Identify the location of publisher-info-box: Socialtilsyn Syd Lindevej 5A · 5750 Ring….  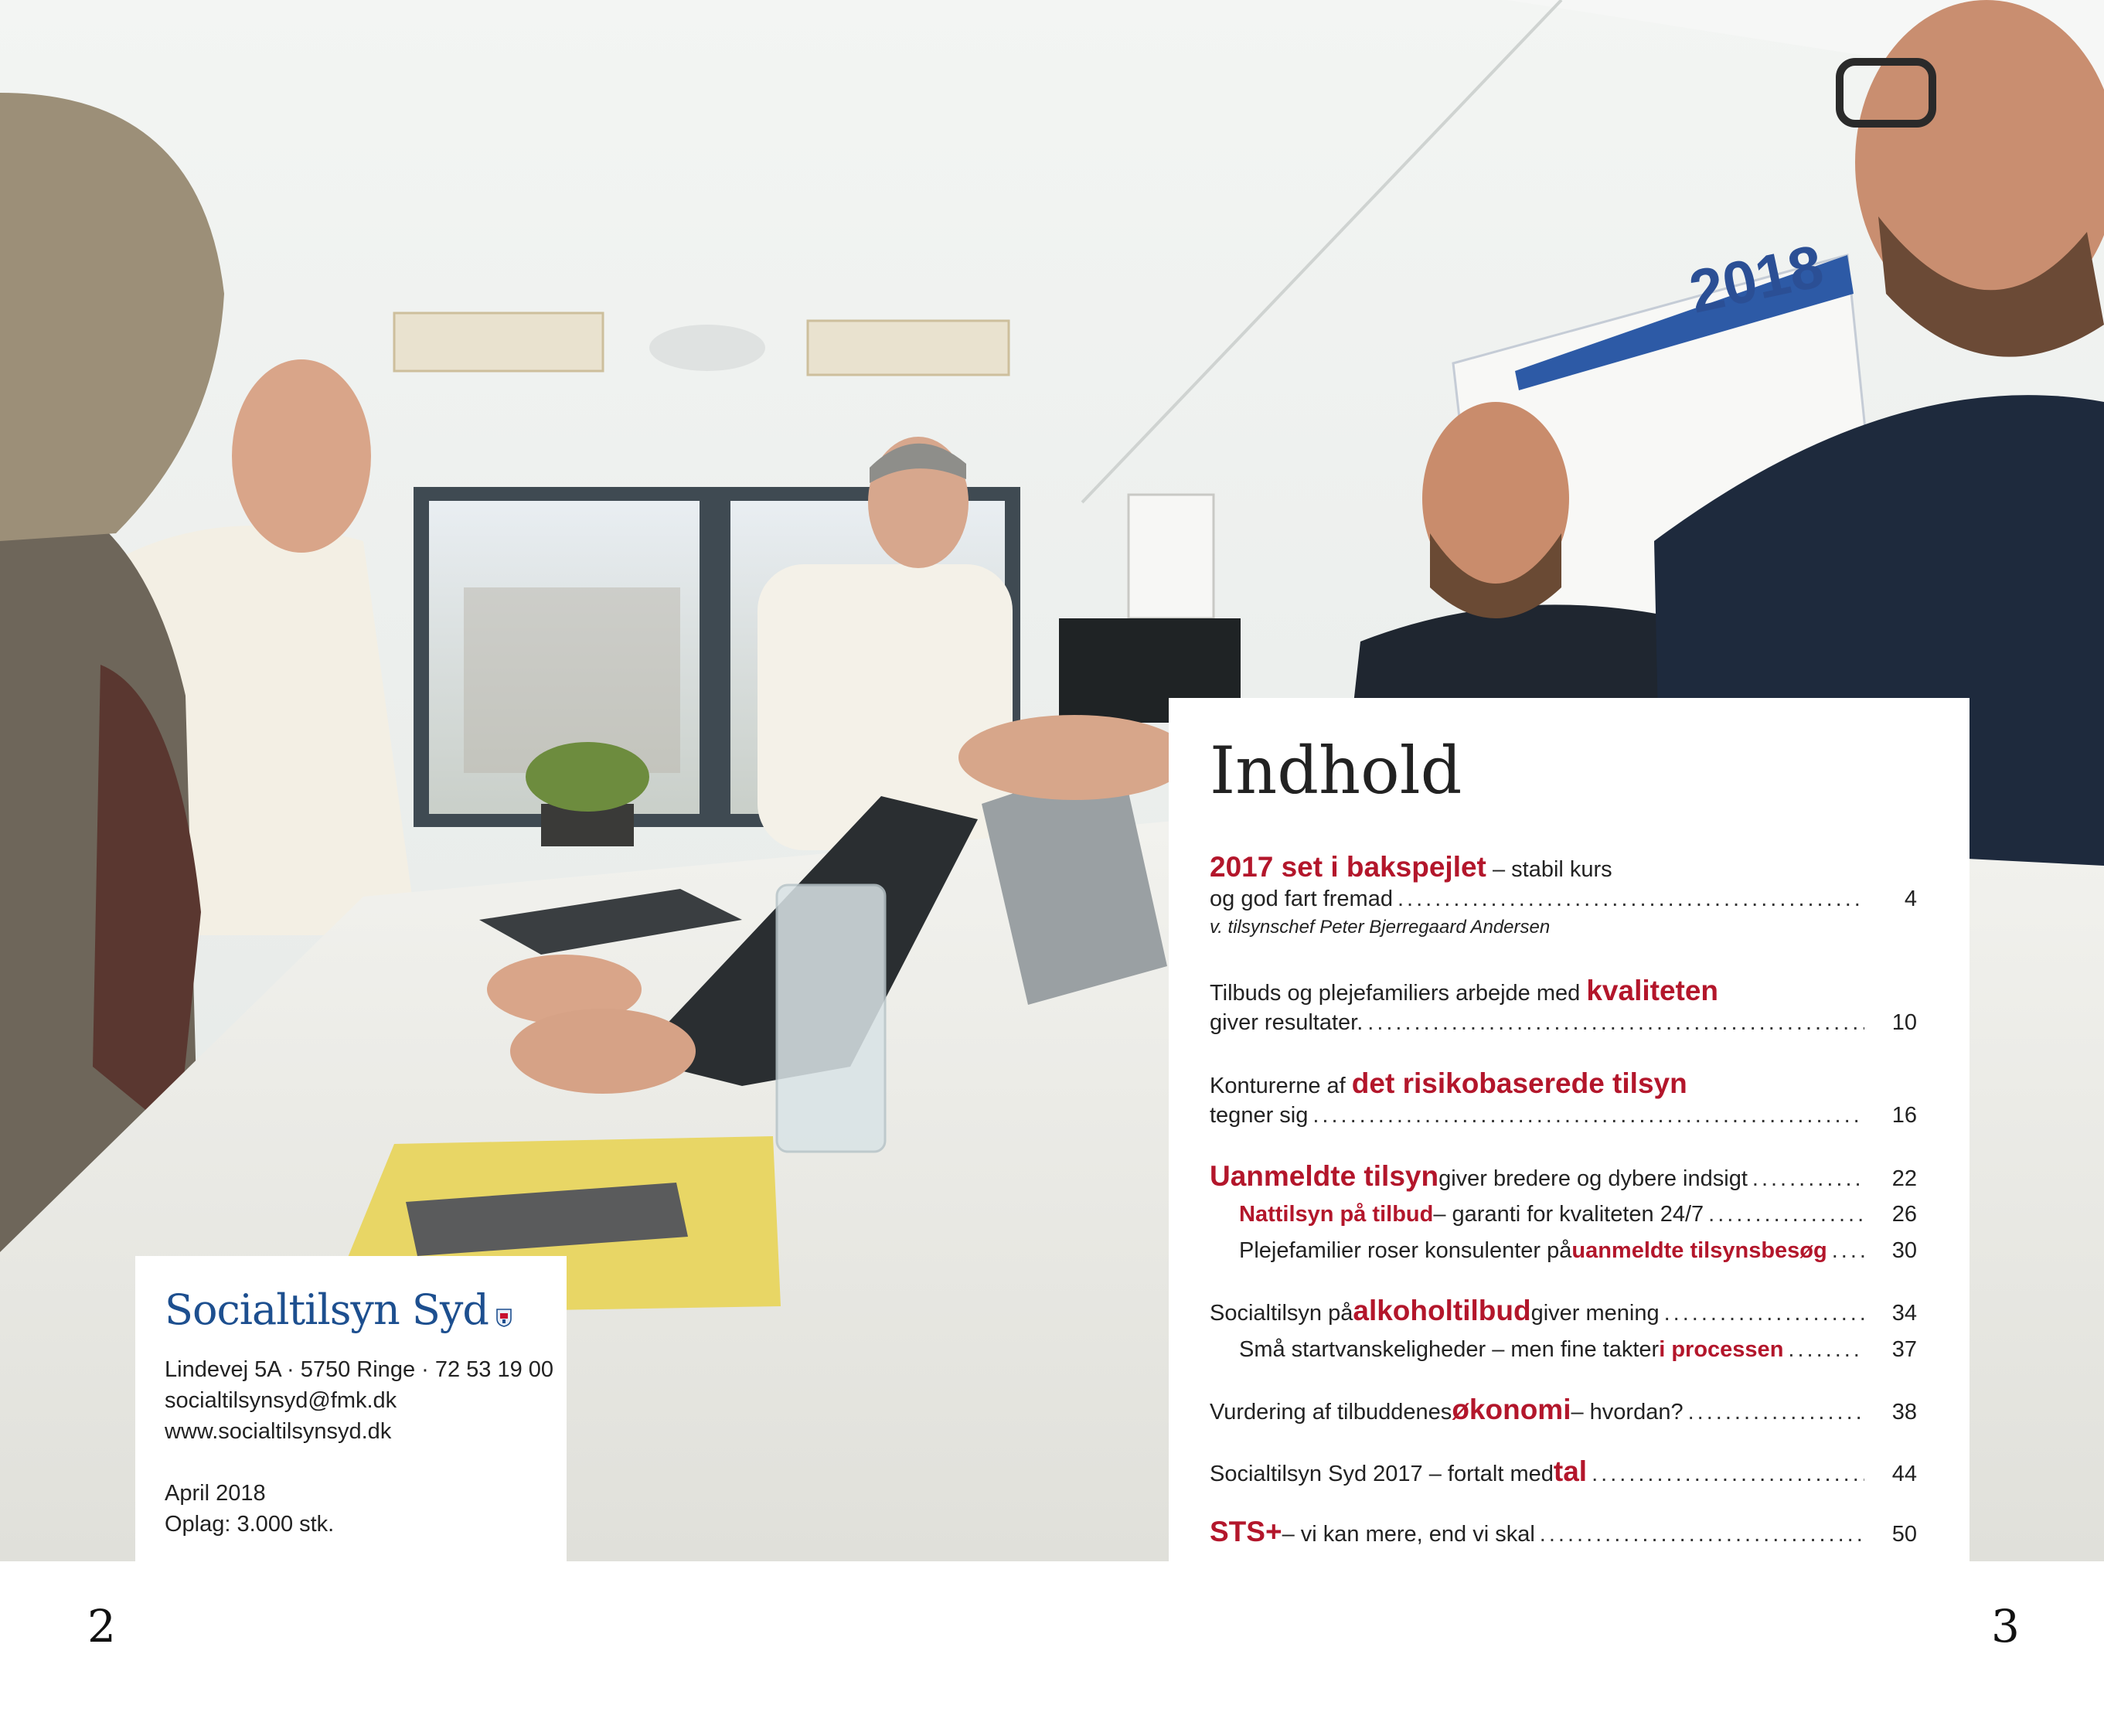
(351, 1409).